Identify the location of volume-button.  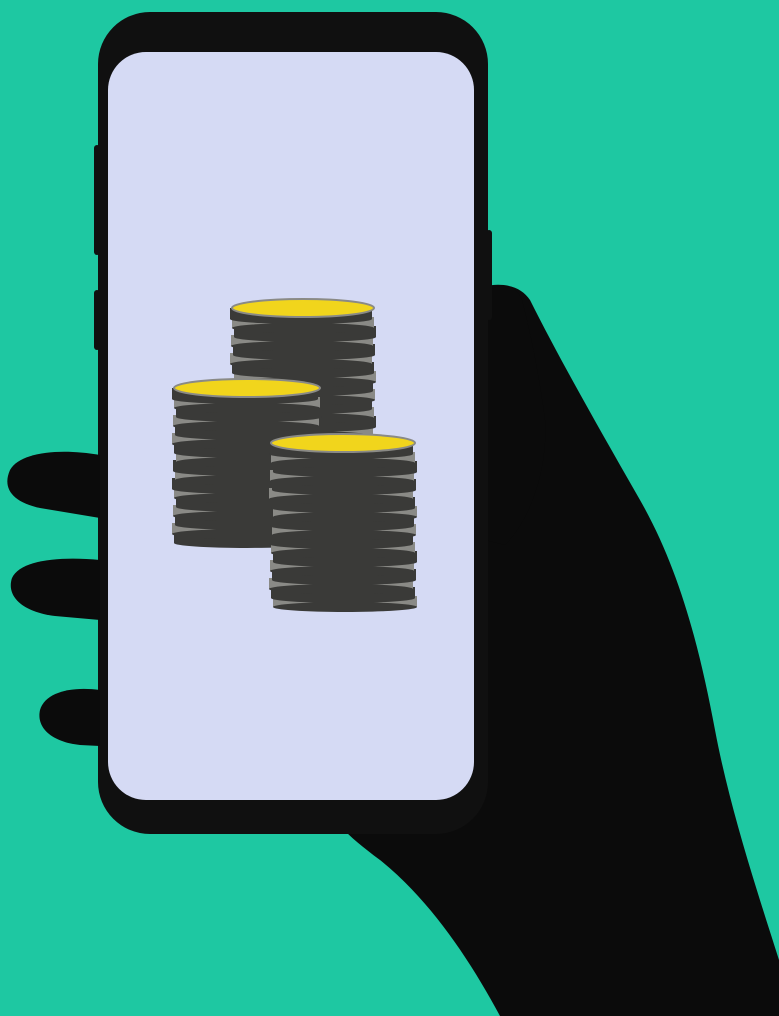
(97, 200).